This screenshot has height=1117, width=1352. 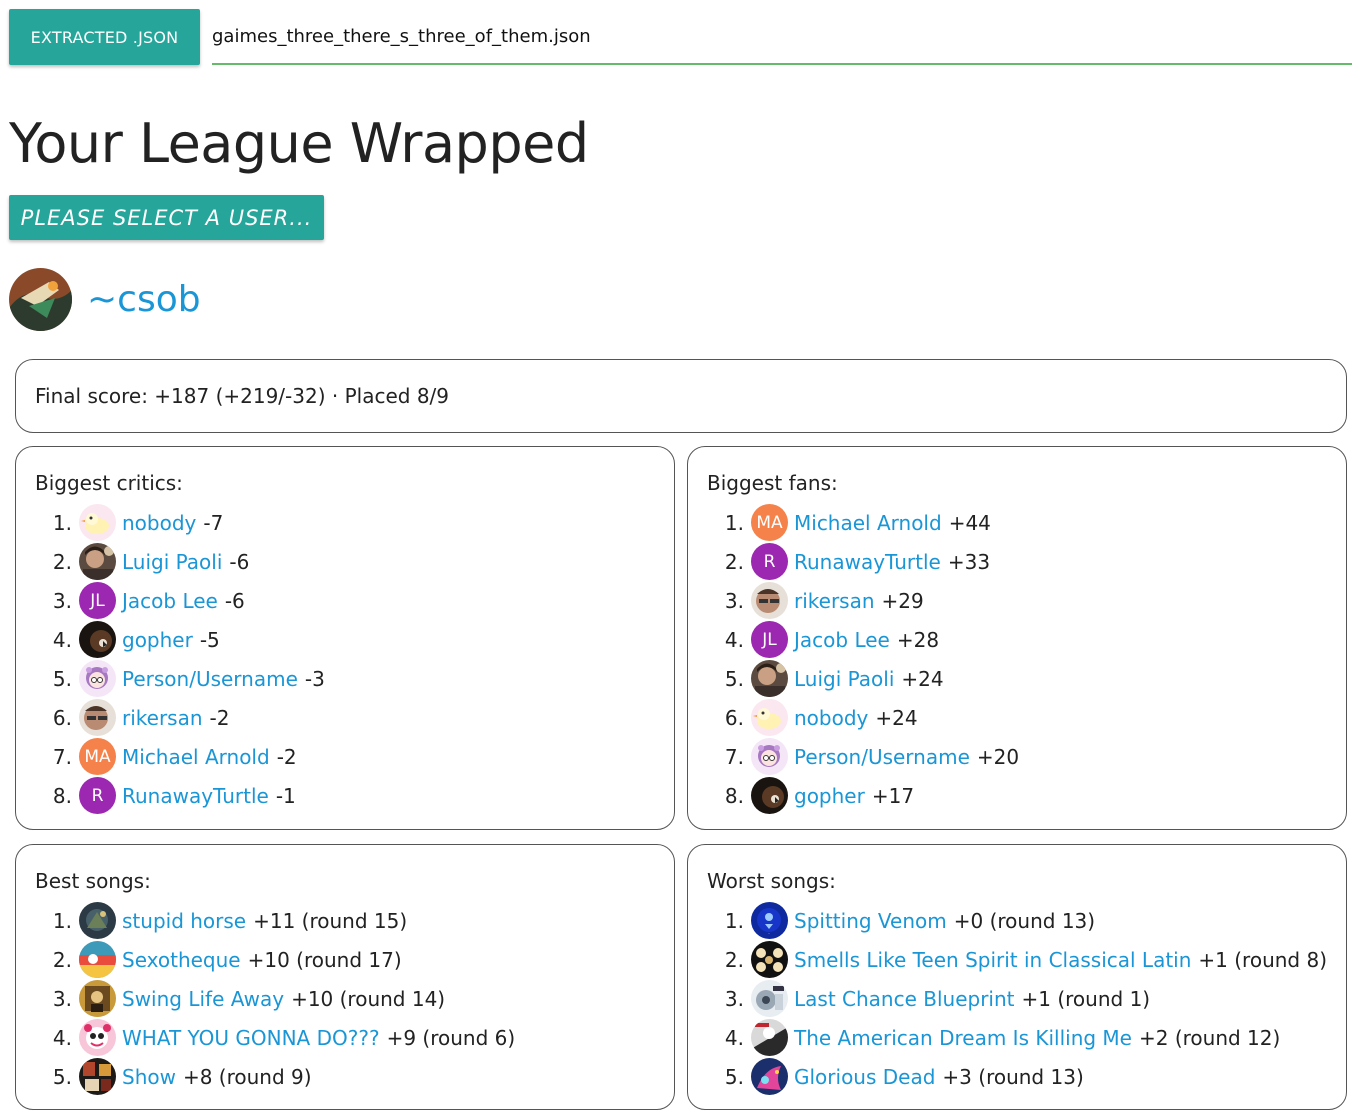 What do you see at coordinates (213, 522) in the screenshot?
I see `score-value: -7` at bounding box center [213, 522].